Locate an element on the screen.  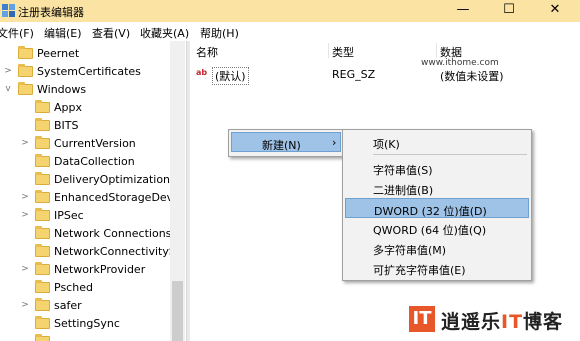
value-row-default: ab (默认) REG_SZ (数值未设置) is located at coordinates (385, 75).